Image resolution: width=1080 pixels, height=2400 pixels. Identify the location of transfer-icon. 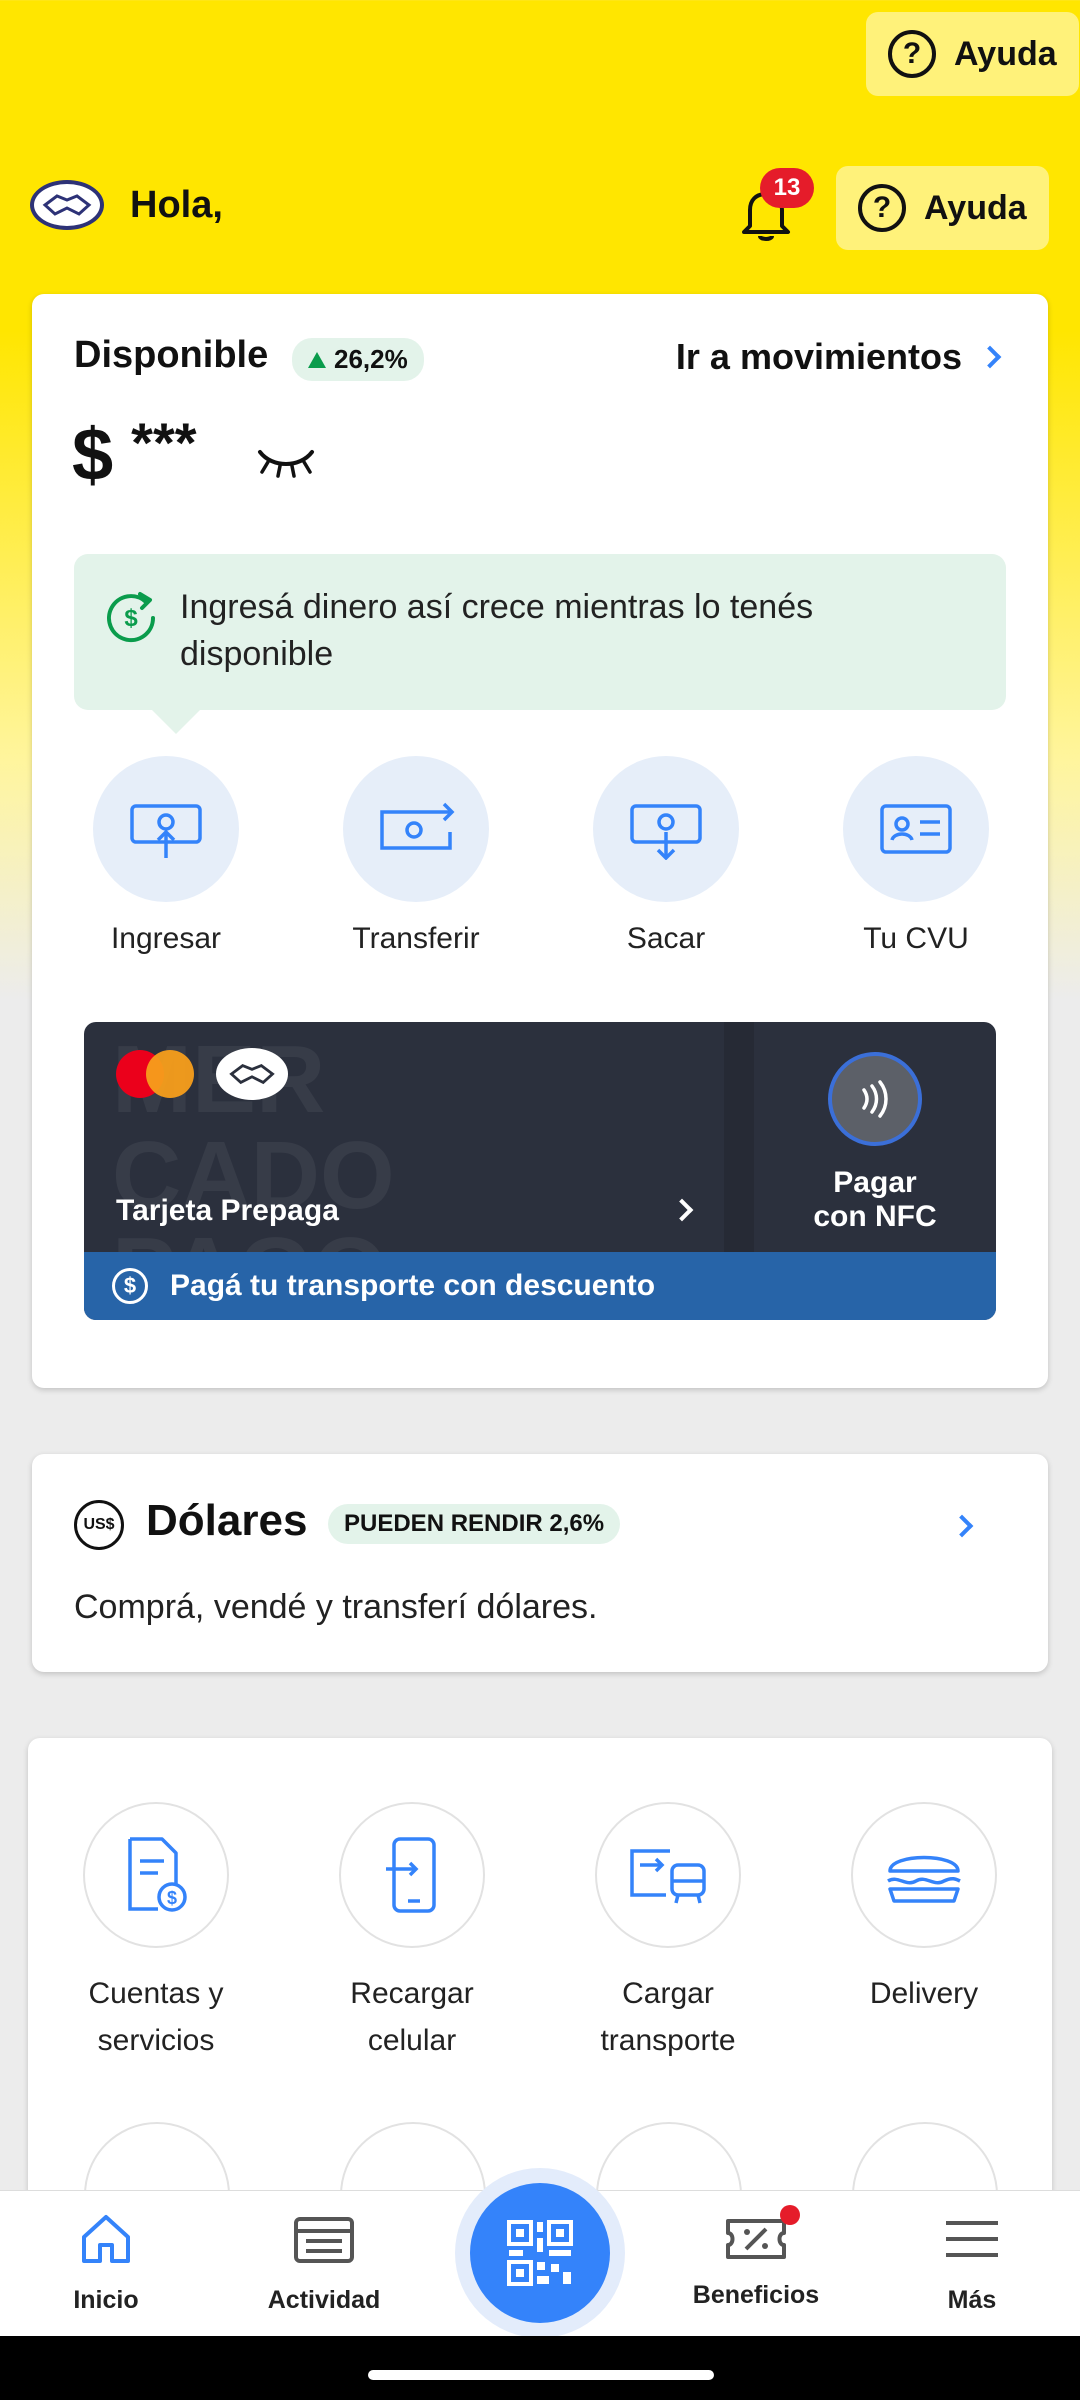
(417, 826).